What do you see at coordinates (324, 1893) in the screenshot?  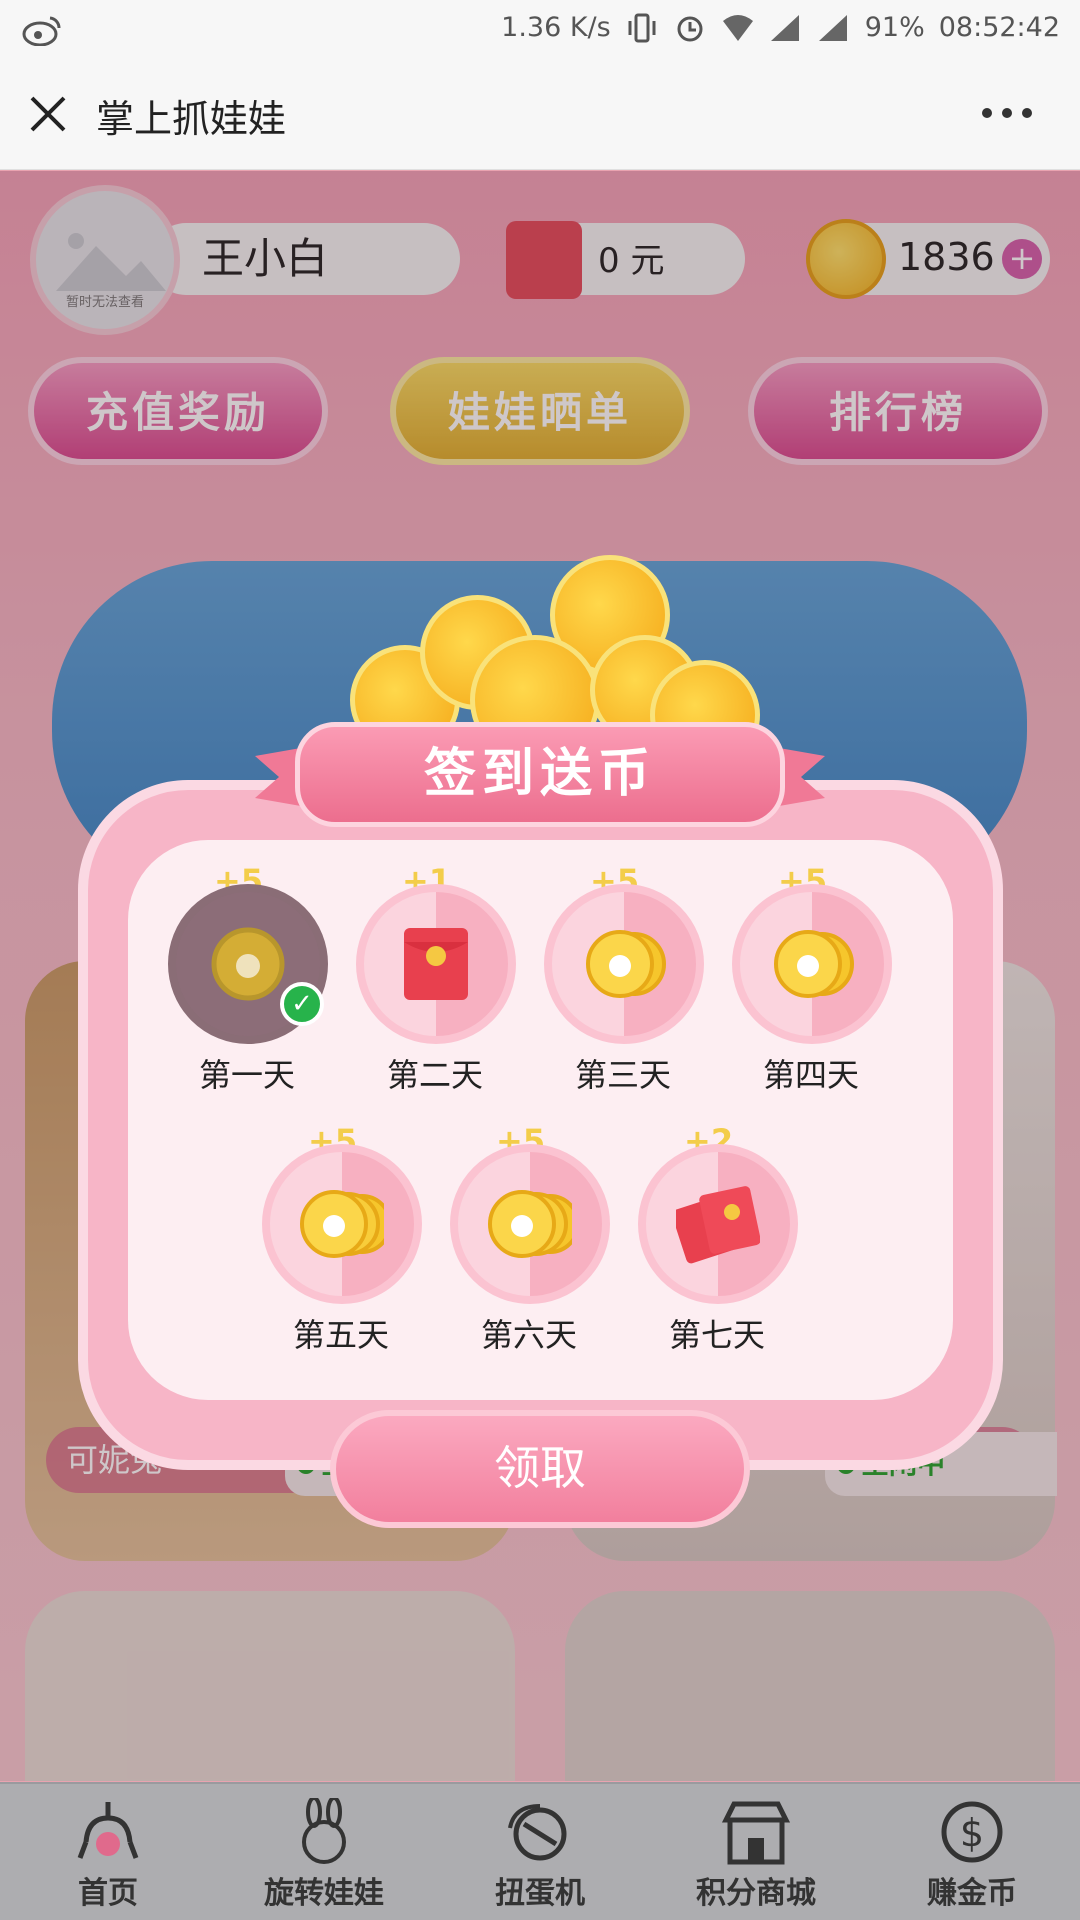 I see `tab-label: 旋转娃娃` at bounding box center [324, 1893].